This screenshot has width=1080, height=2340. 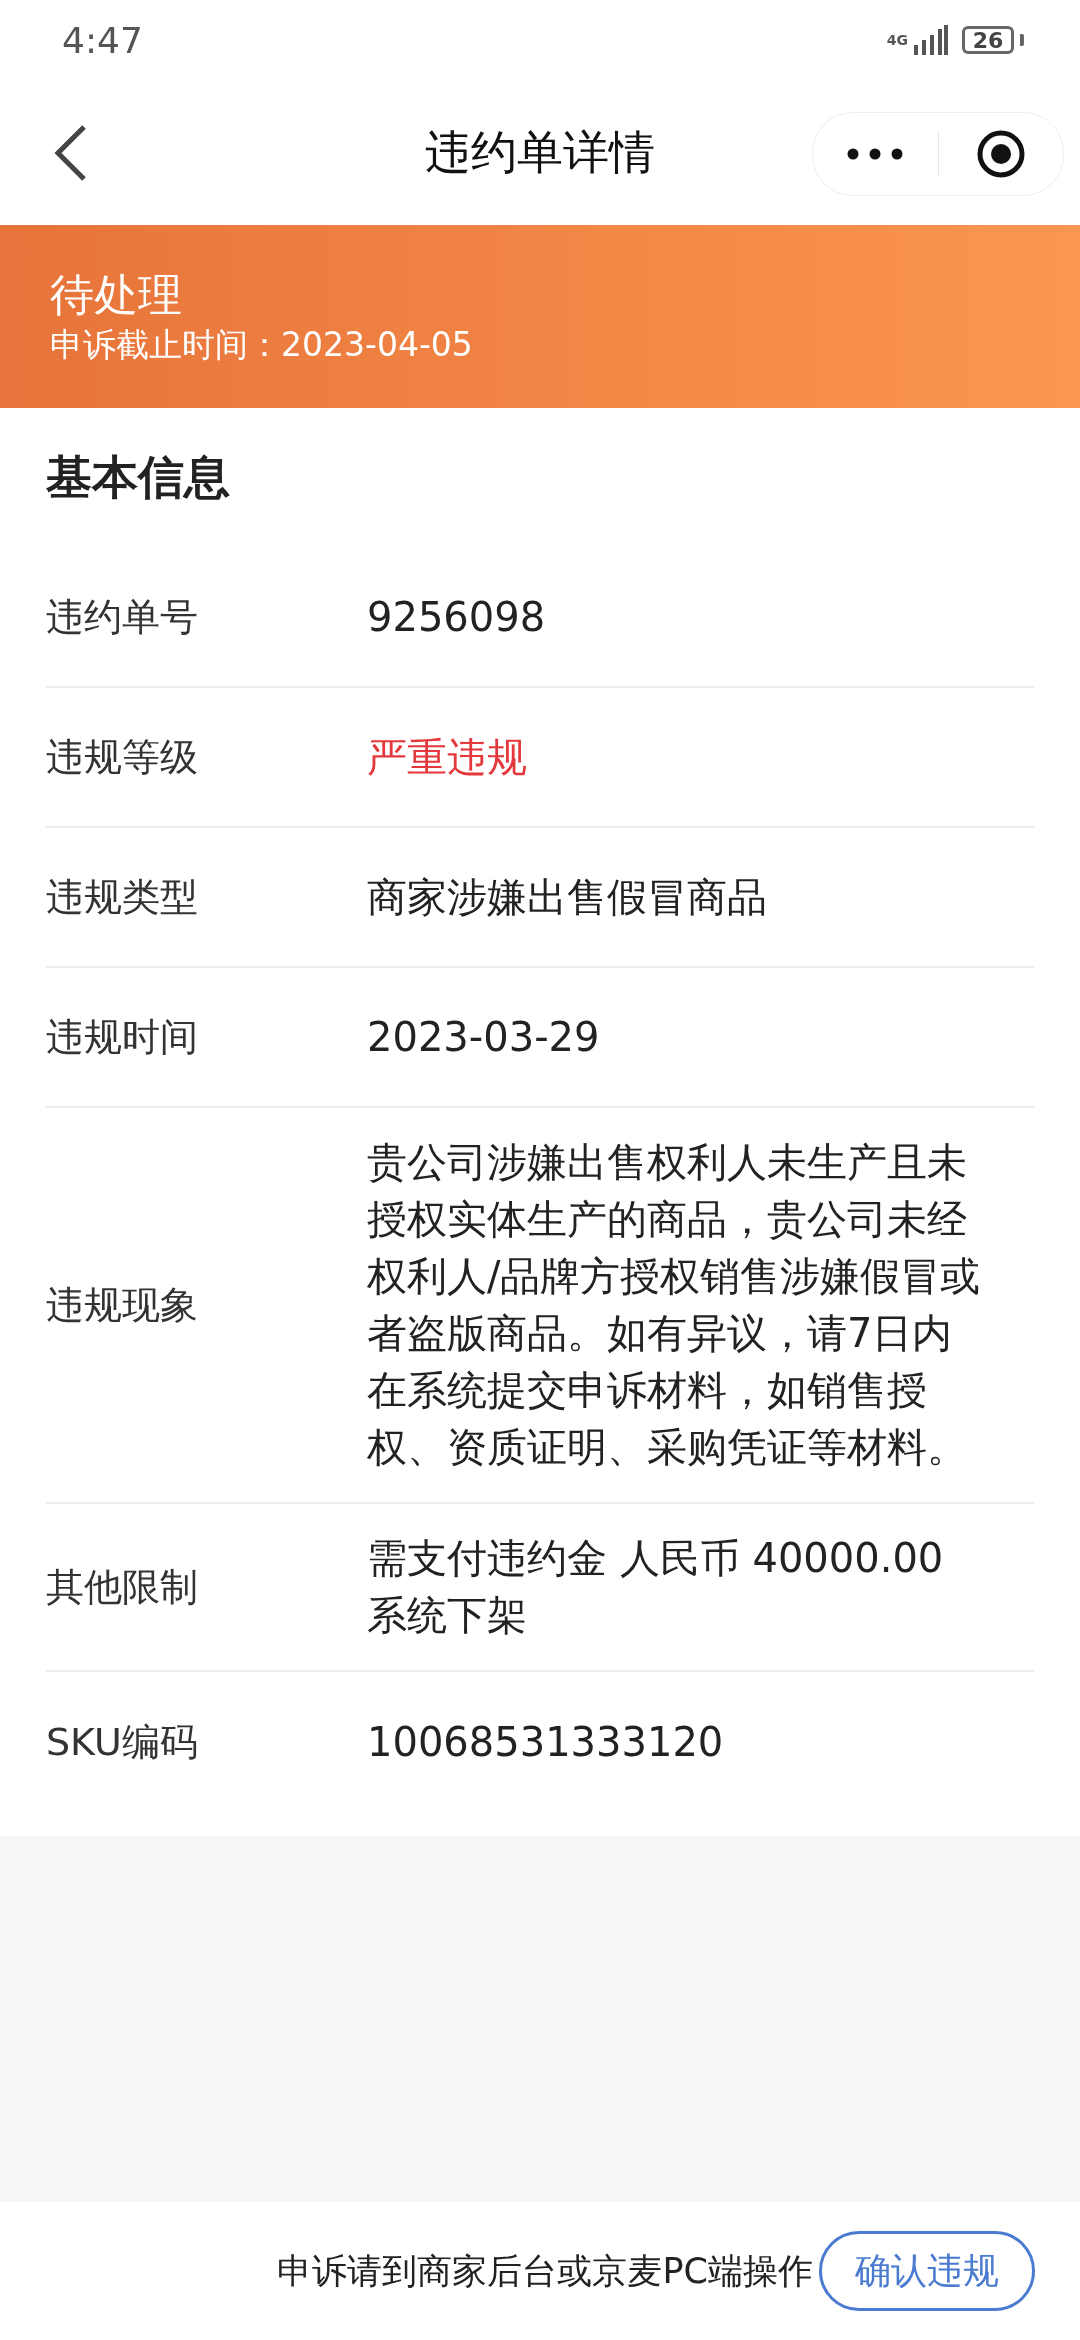 What do you see at coordinates (138, 477) in the screenshot?
I see `section-title: 基本信息` at bounding box center [138, 477].